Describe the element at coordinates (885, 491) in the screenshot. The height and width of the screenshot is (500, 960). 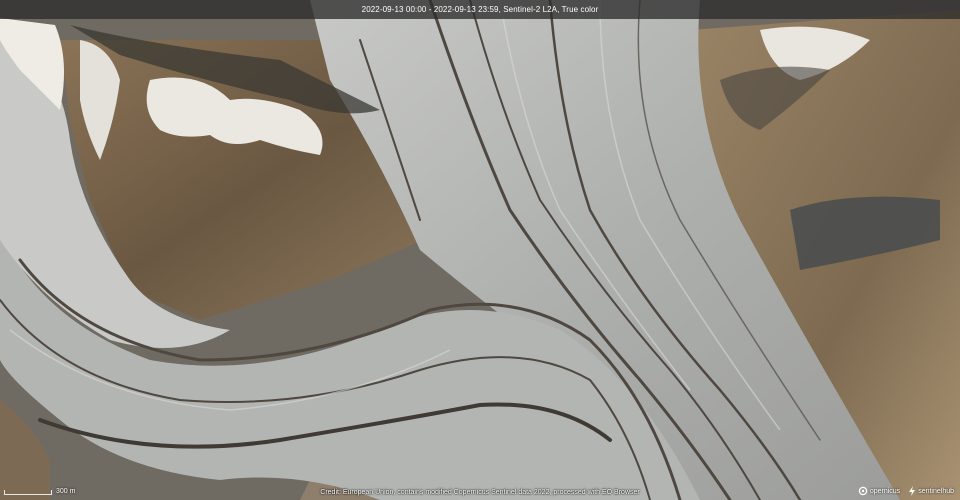
I see `copernicus-logo-text: opernicus` at that location.